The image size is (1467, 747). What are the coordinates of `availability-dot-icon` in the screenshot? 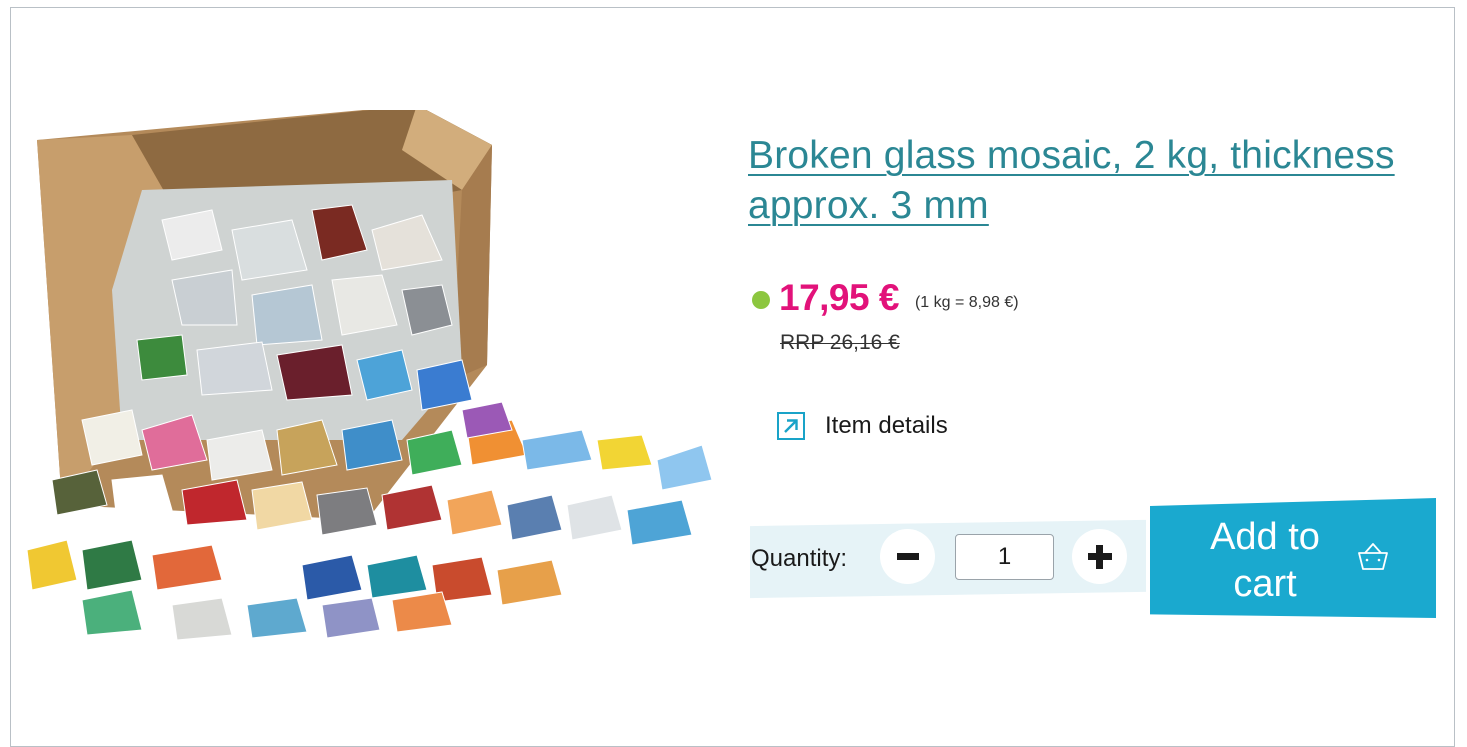 It's located at (761, 300).